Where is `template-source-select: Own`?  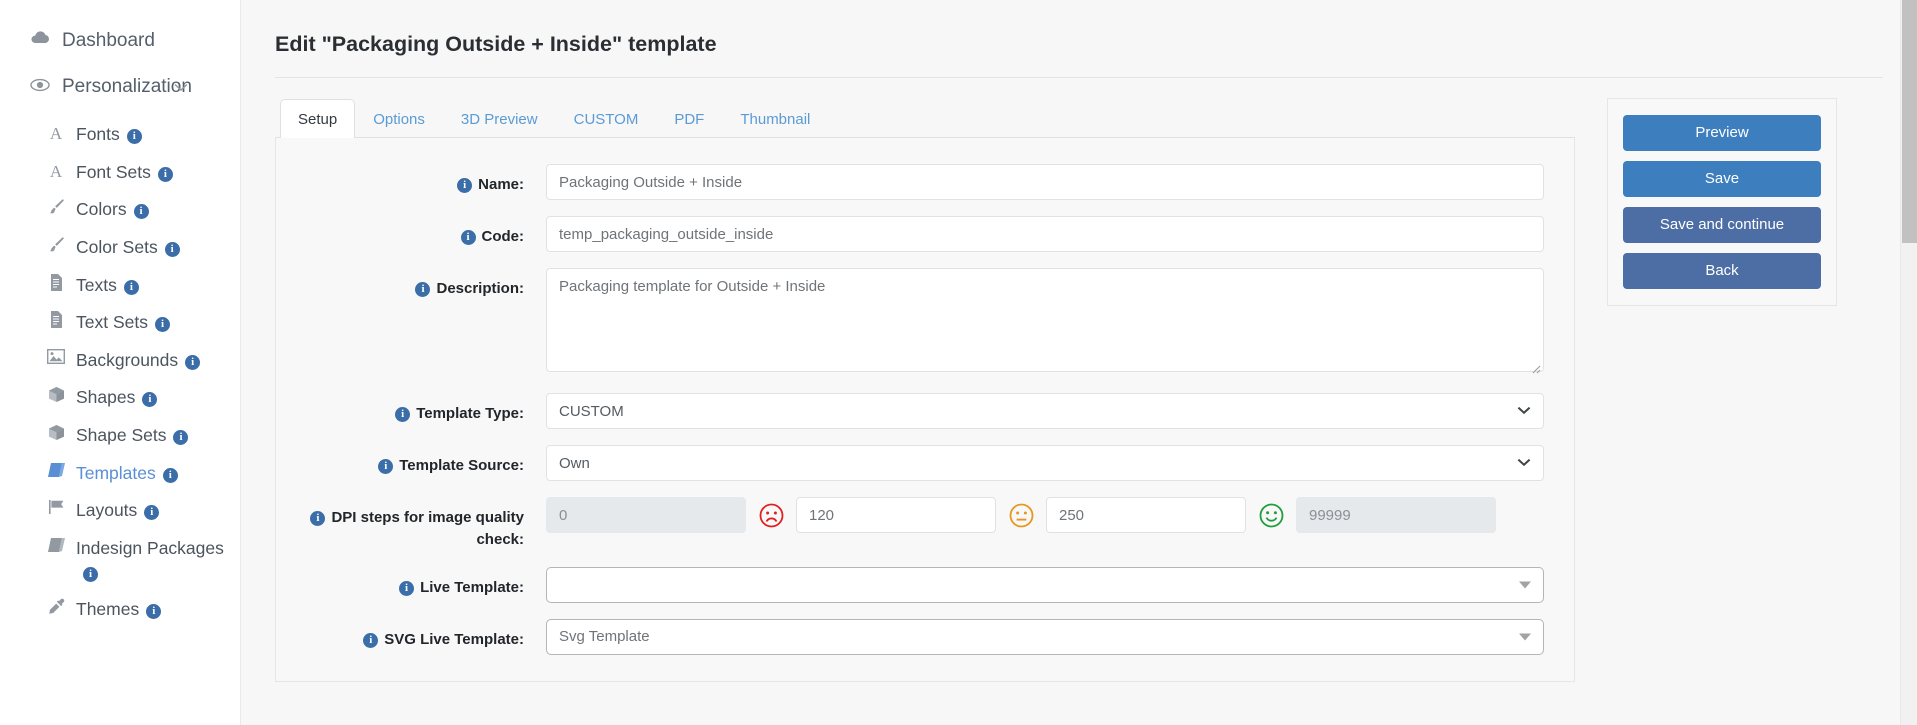 template-source-select: Own is located at coordinates (1045, 463).